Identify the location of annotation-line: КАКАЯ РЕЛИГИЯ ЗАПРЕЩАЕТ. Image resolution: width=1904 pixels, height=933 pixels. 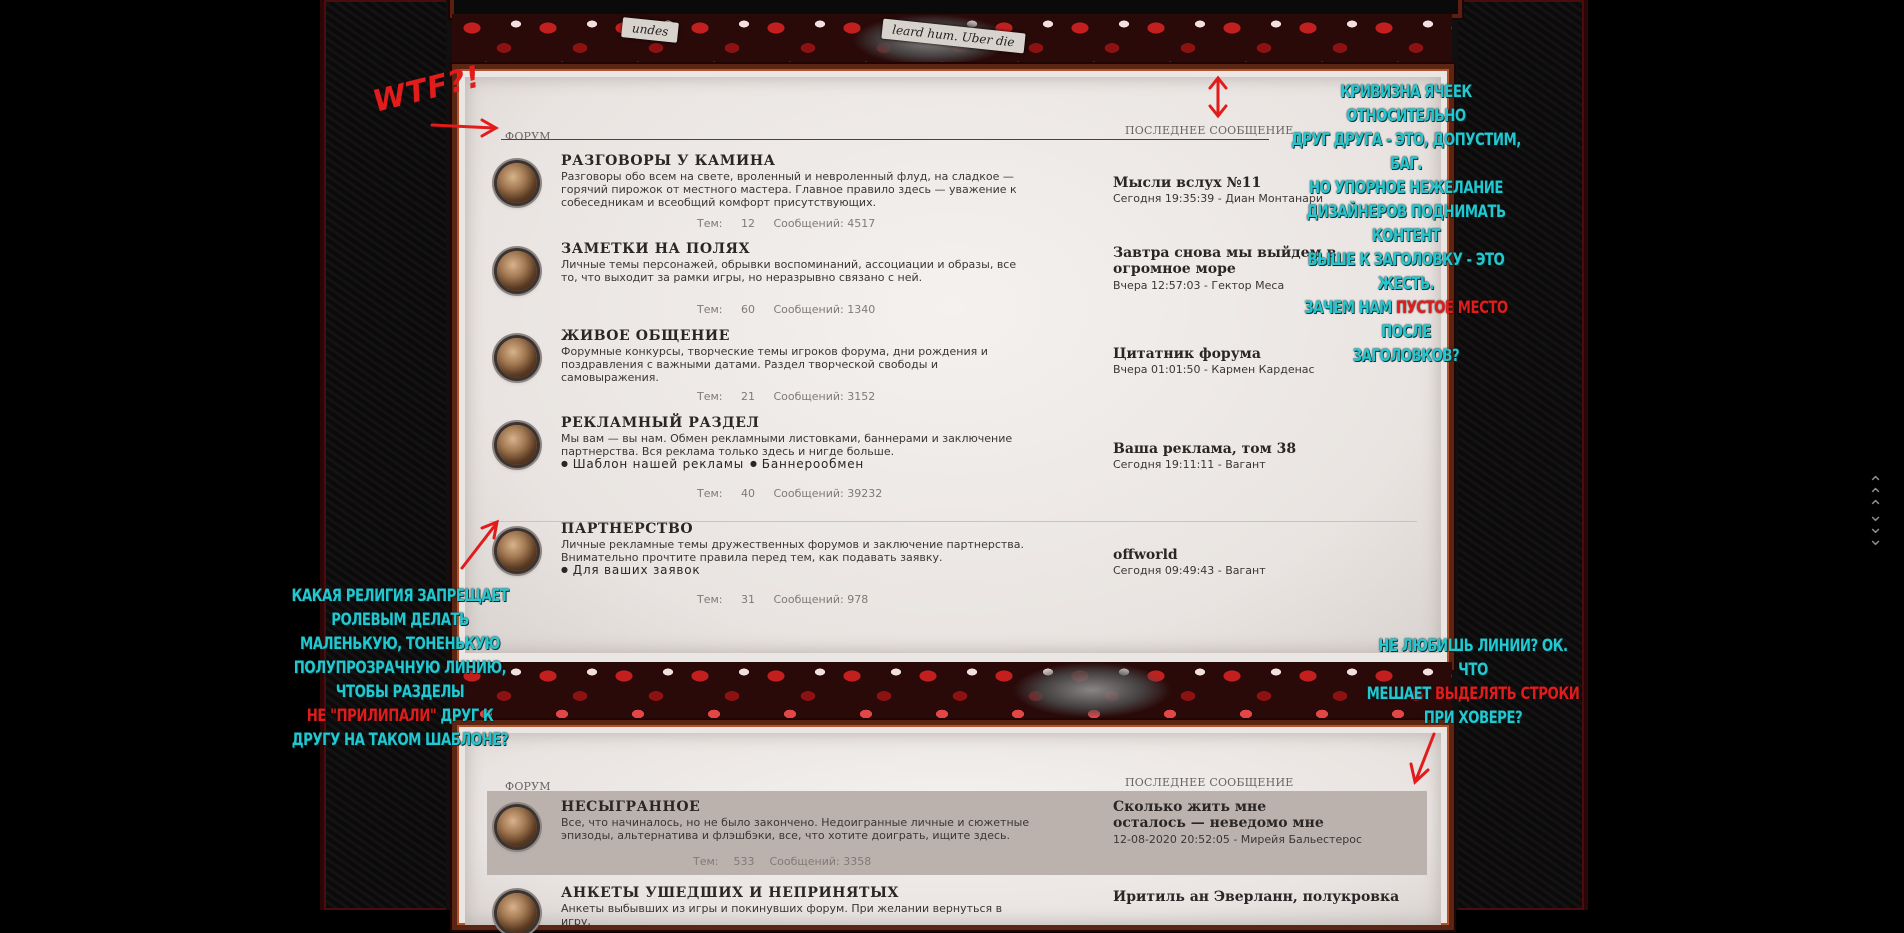
(400, 596).